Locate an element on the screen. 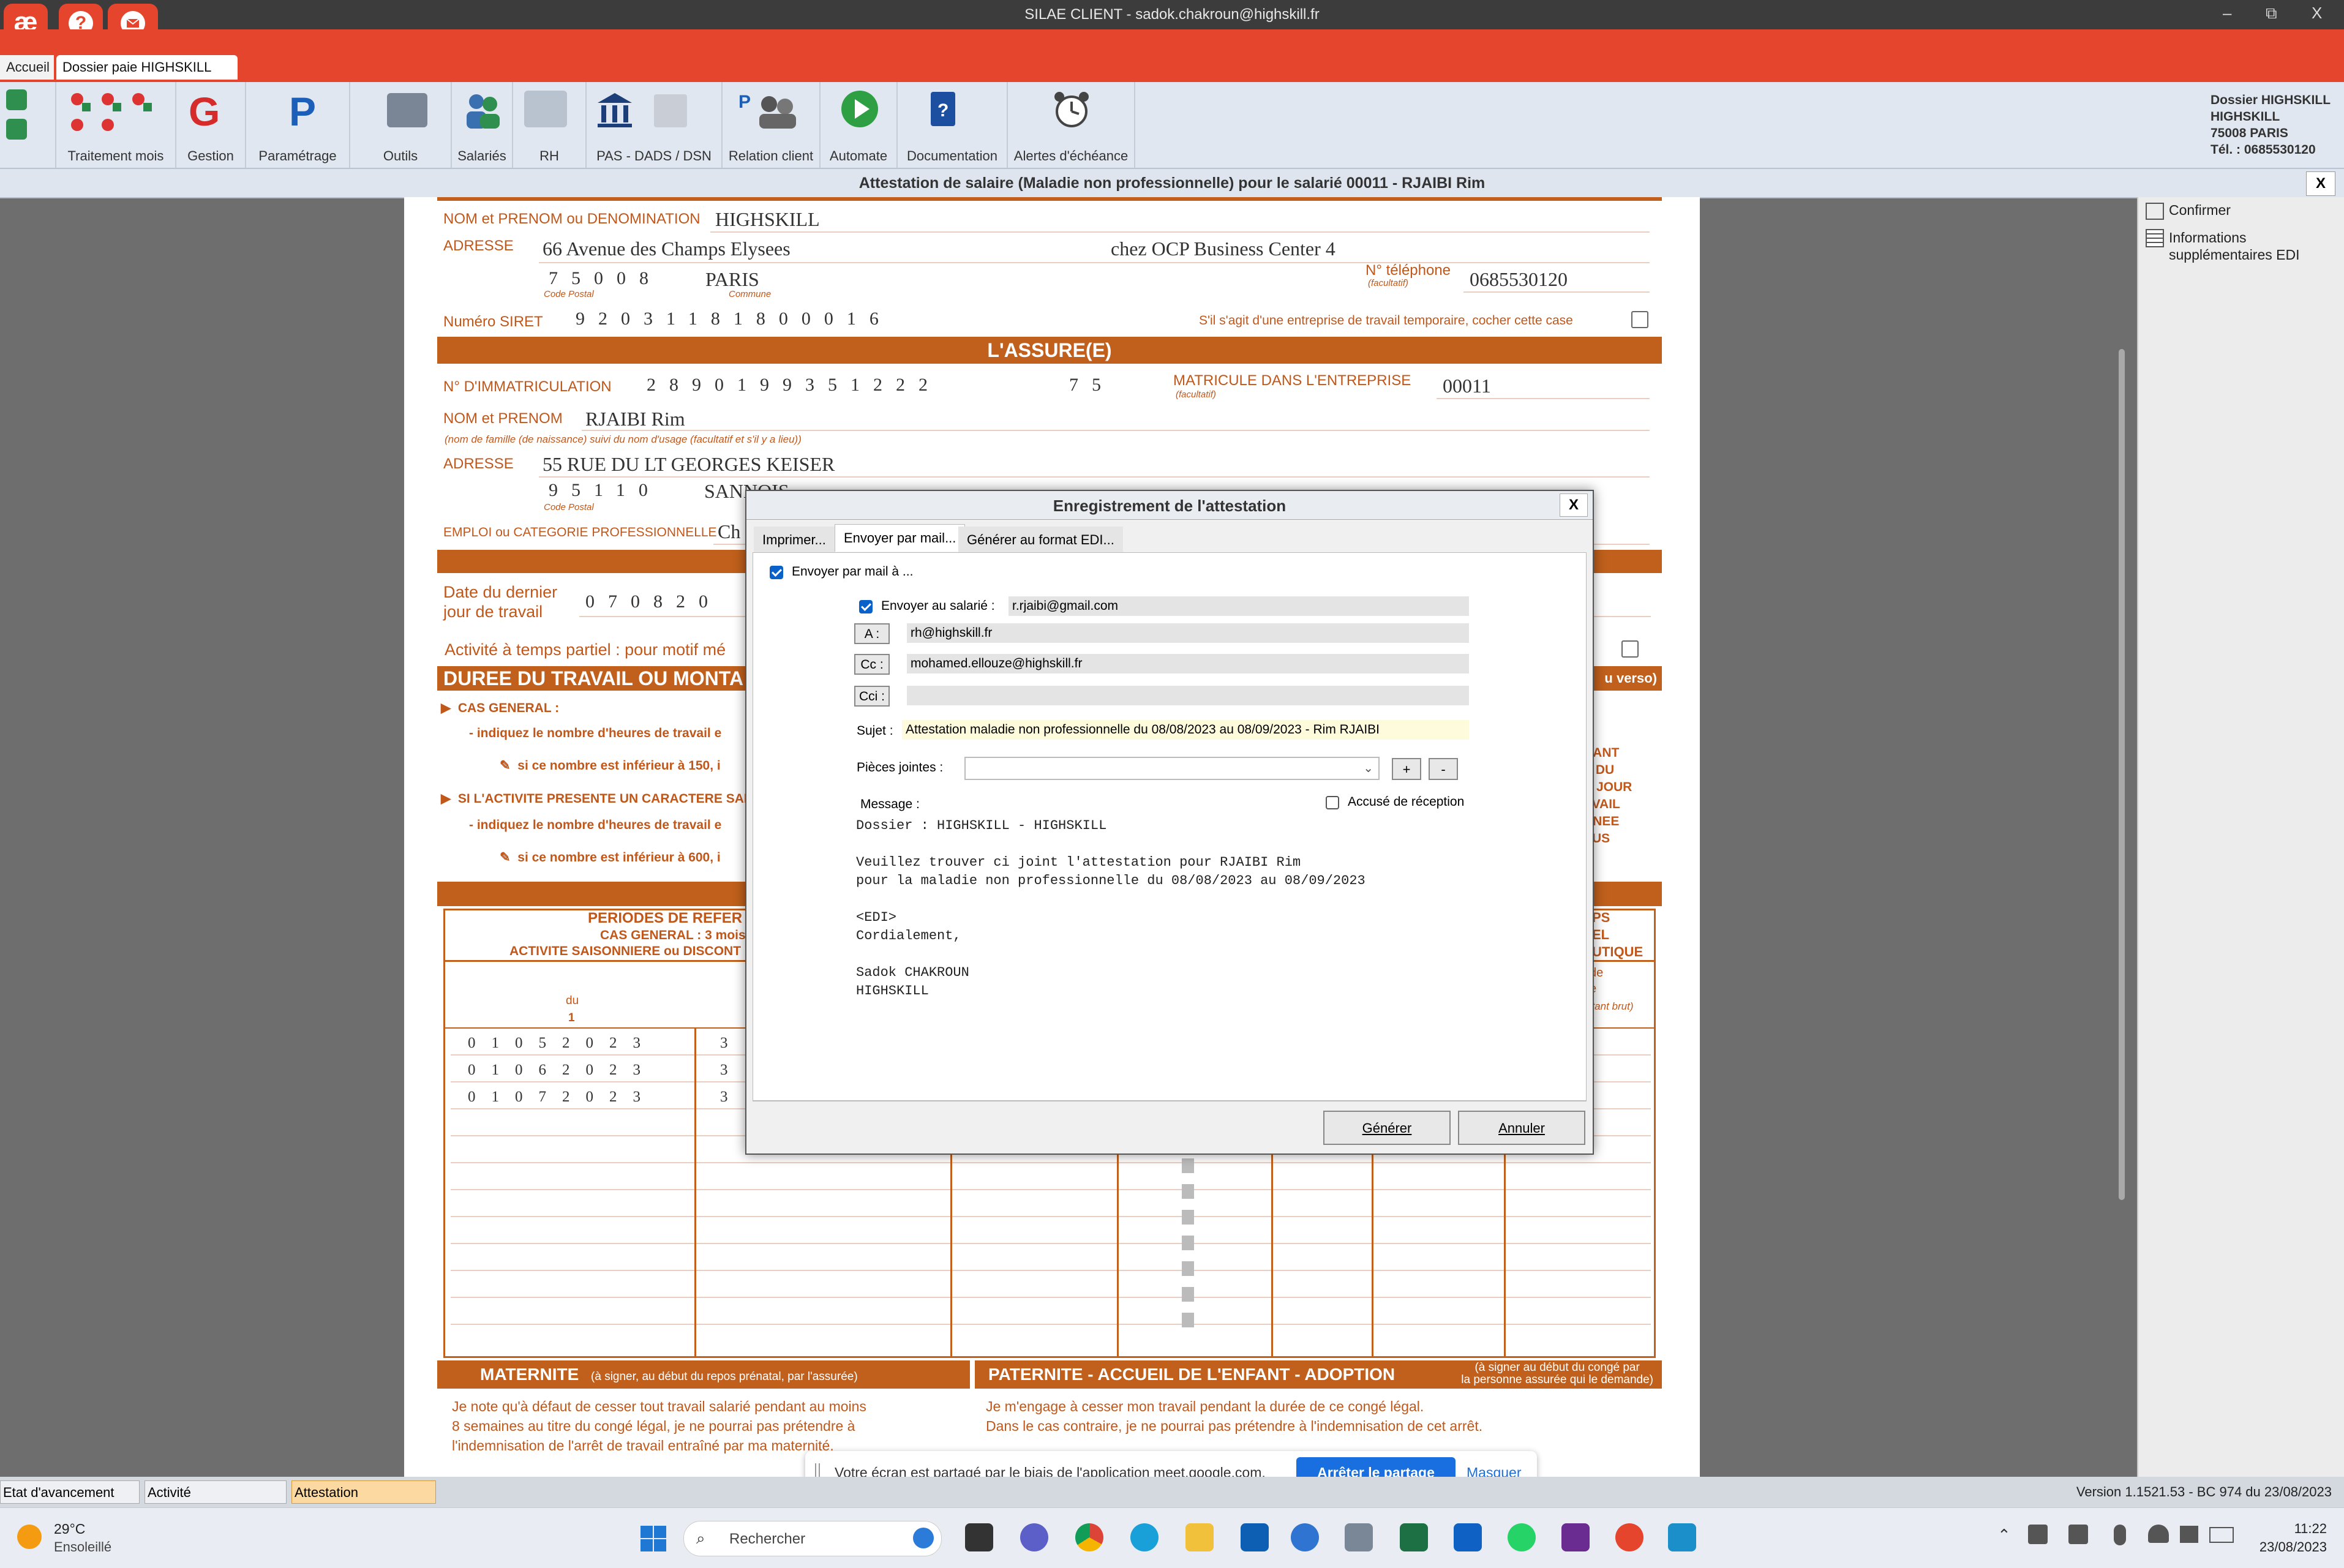  remove-attachment-button: - is located at coordinates (1444, 769).